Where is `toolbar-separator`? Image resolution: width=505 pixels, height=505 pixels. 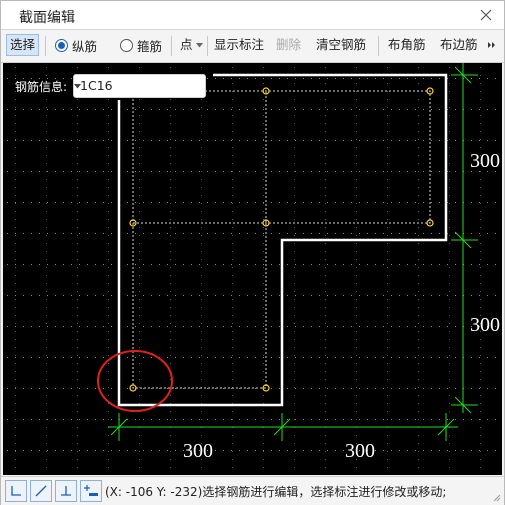 toolbar-separator is located at coordinates (45, 46).